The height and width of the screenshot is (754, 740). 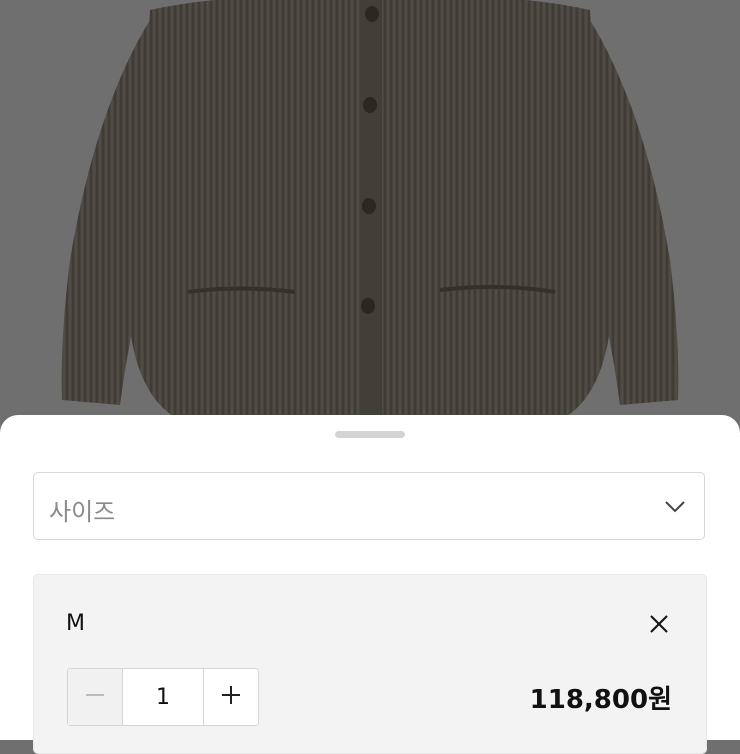 What do you see at coordinates (369, 506) in the screenshot?
I see `size-select: 사이즈` at bounding box center [369, 506].